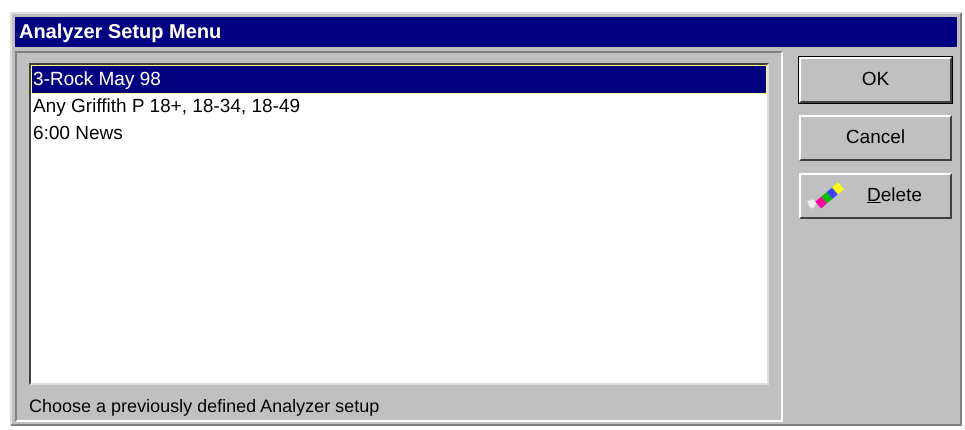 The image size is (965, 430). Describe the element at coordinates (120, 32) in the screenshot. I see `window-title: Analyzer Setup Menu` at that location.